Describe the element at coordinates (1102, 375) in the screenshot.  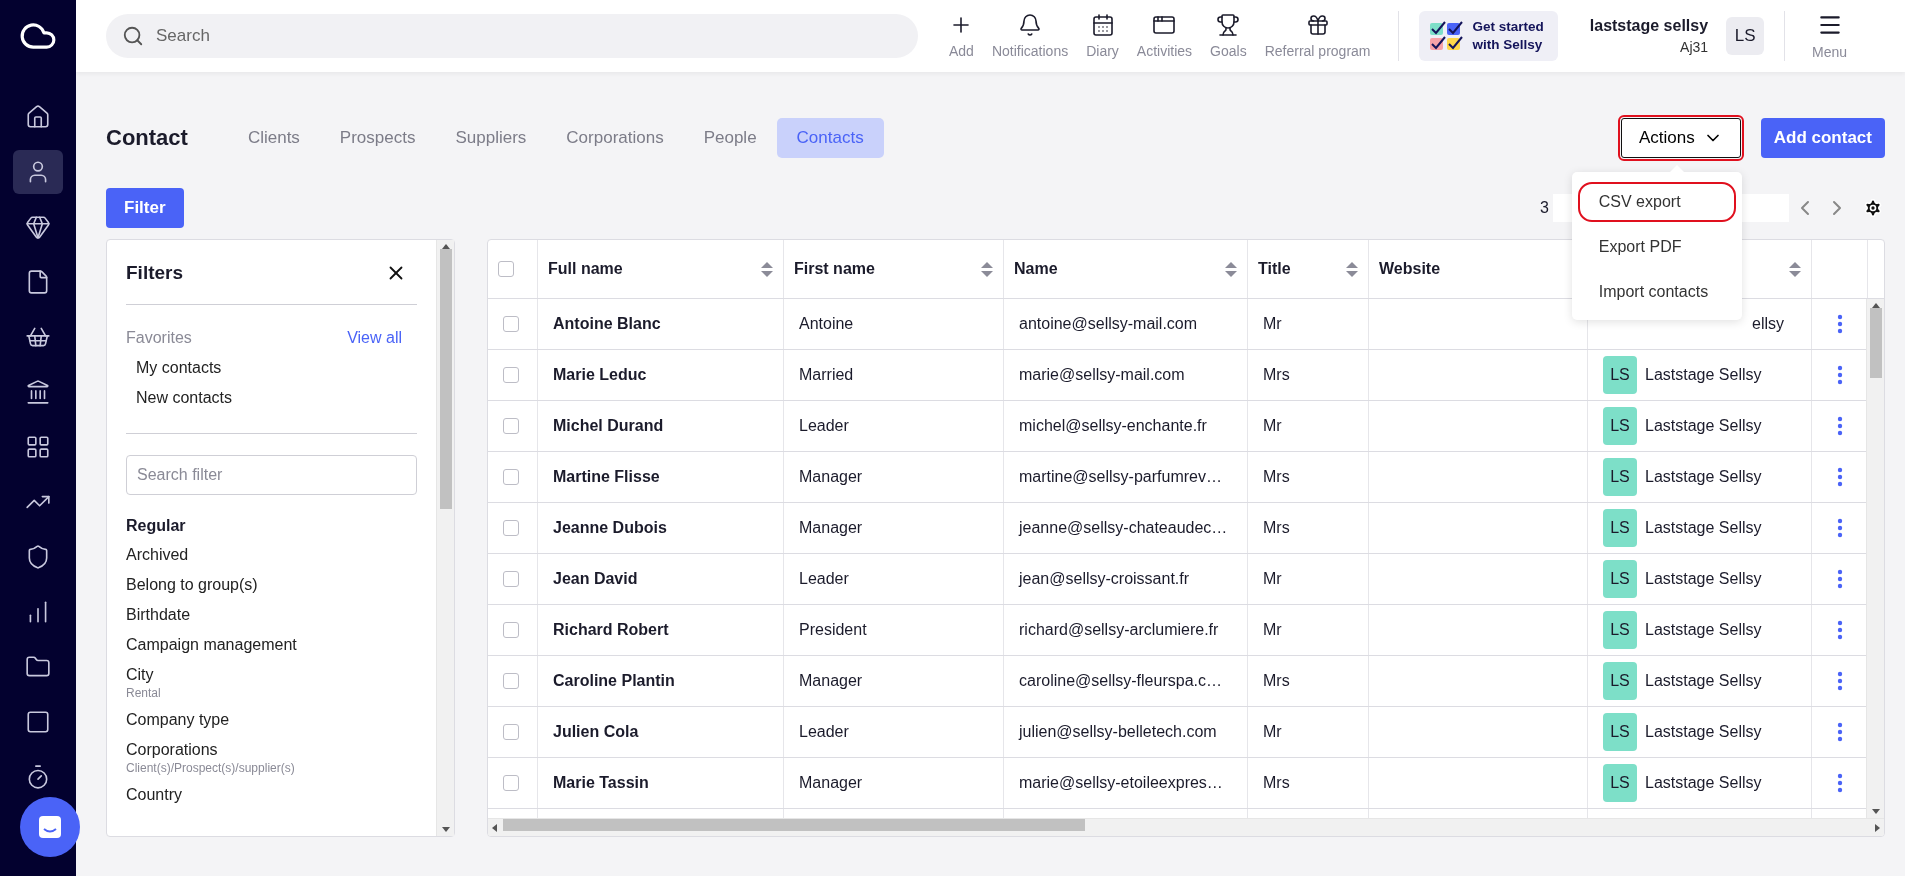
I see `table-cell: marie@sellsy-mail.com` at that location.